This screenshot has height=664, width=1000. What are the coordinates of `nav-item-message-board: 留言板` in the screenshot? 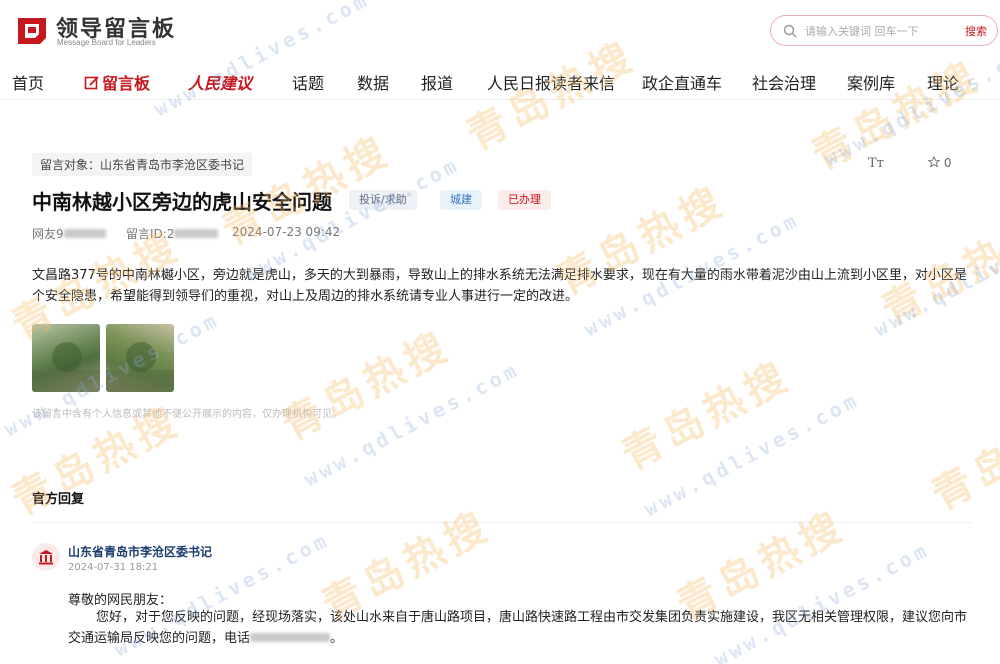 It's located at (117, 82).